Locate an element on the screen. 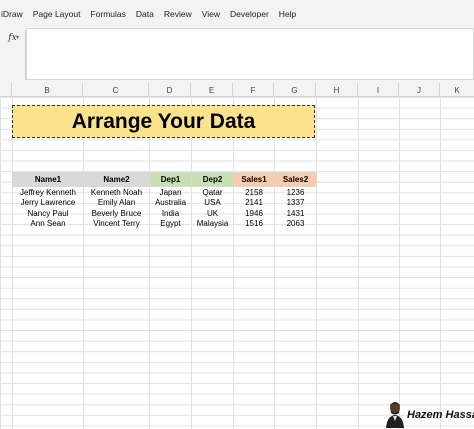  column-header-c: C is located at coordinates (116, 90).